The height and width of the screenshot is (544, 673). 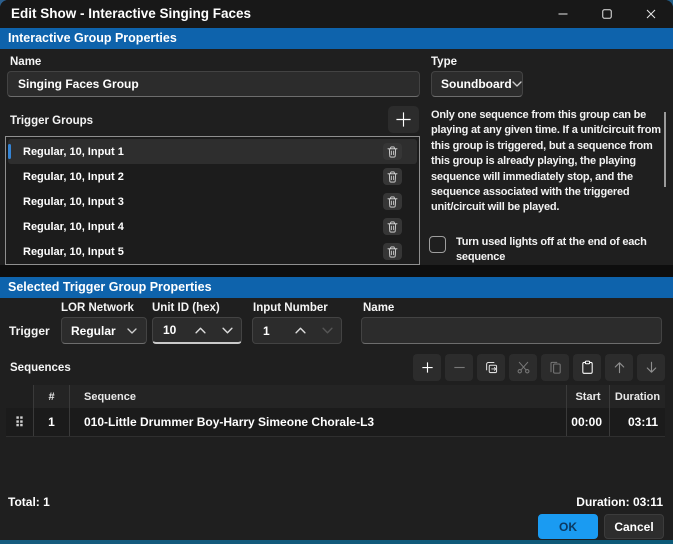 I want to click on sequences-toolbar, so click(x=539, y=367).